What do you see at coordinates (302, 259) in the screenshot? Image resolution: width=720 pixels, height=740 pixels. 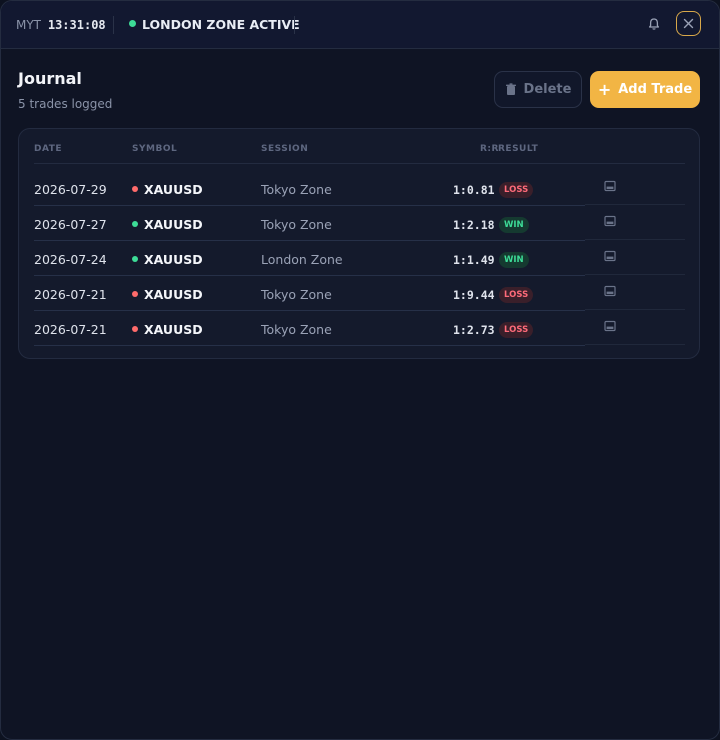 I see `trade-session: London Zone` at bounding box center [302, 259].